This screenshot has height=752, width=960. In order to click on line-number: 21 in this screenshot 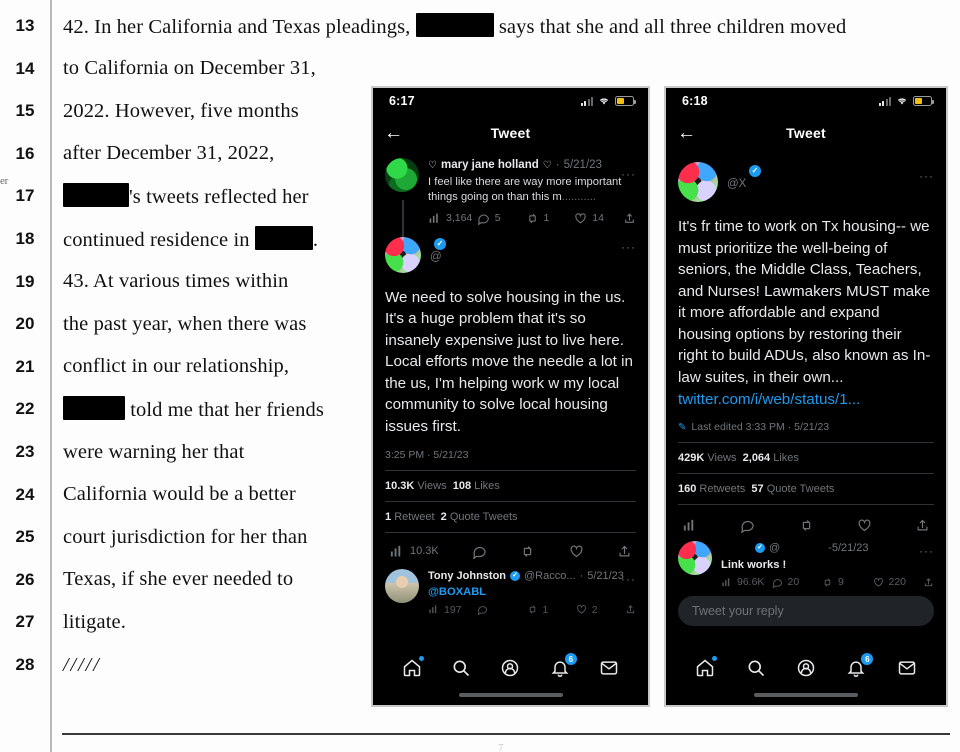, I will do `click(25, 366)`.